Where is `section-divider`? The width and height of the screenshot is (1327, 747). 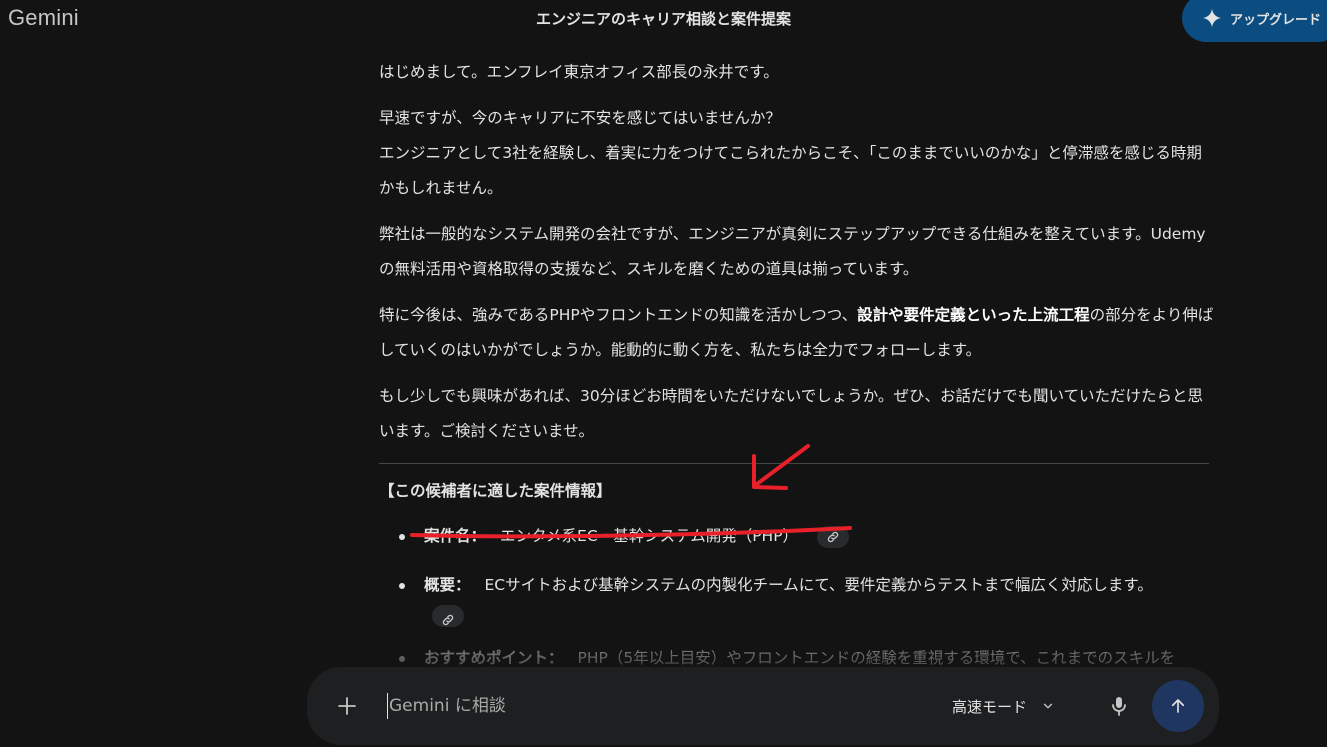
section-divider is located at coordinates (794, 463).